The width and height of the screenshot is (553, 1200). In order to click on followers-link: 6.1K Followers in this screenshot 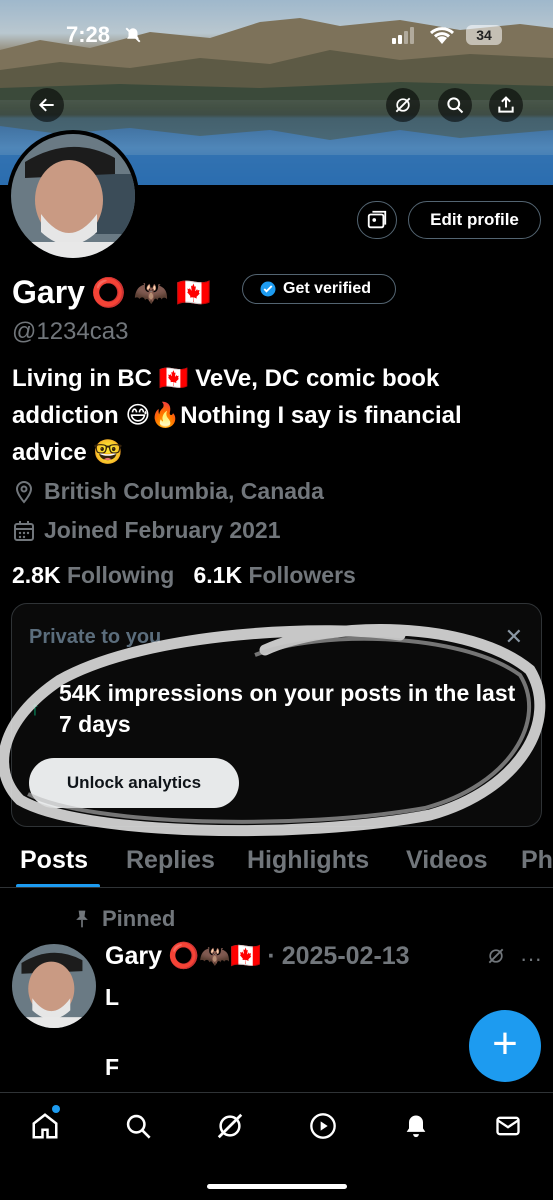, I will do `click(274, 575)`.